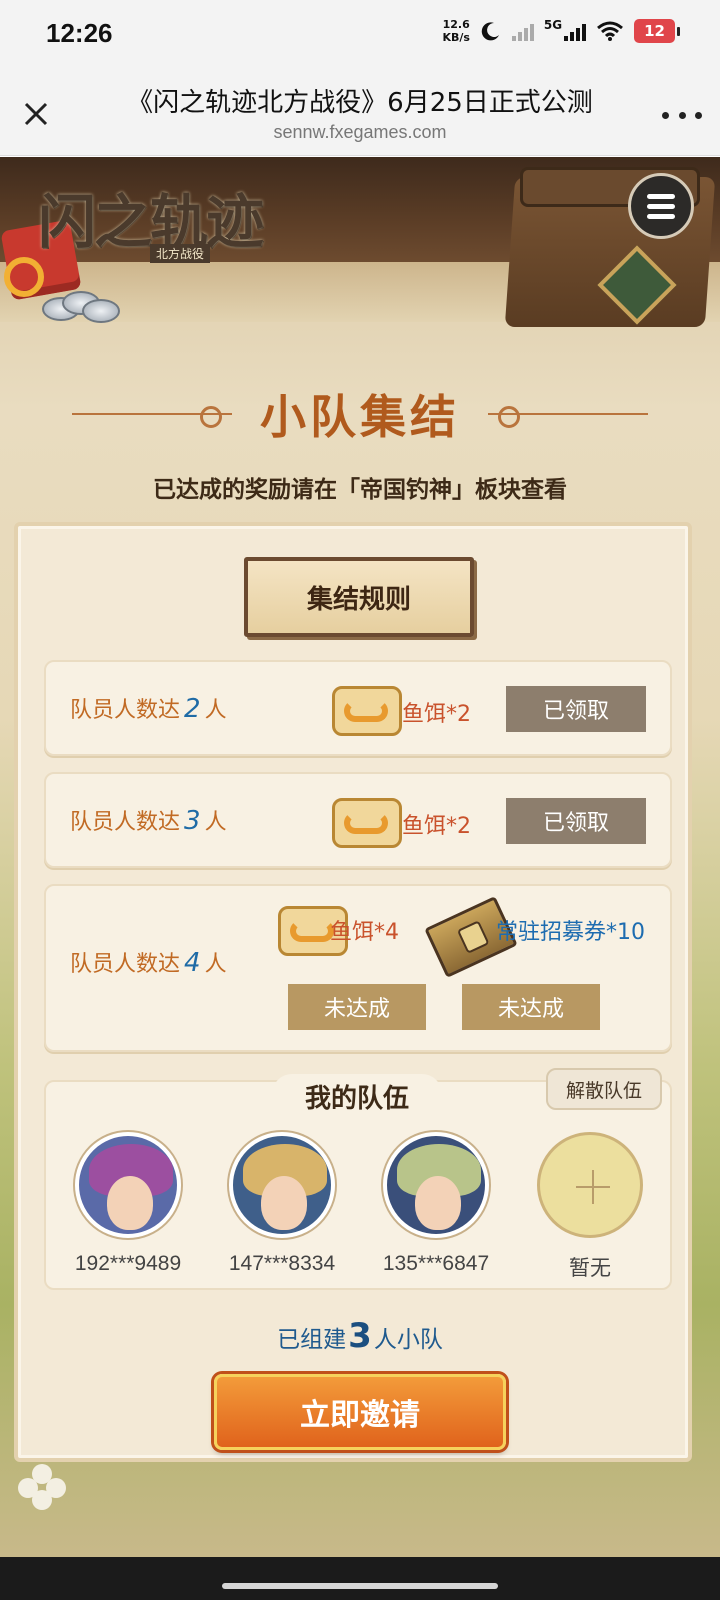 The width and height of the screenshot is (720, 1600). Describe the element at coordinates (192, 709) in the screenshot. I see `condition-count: 2` at that location.